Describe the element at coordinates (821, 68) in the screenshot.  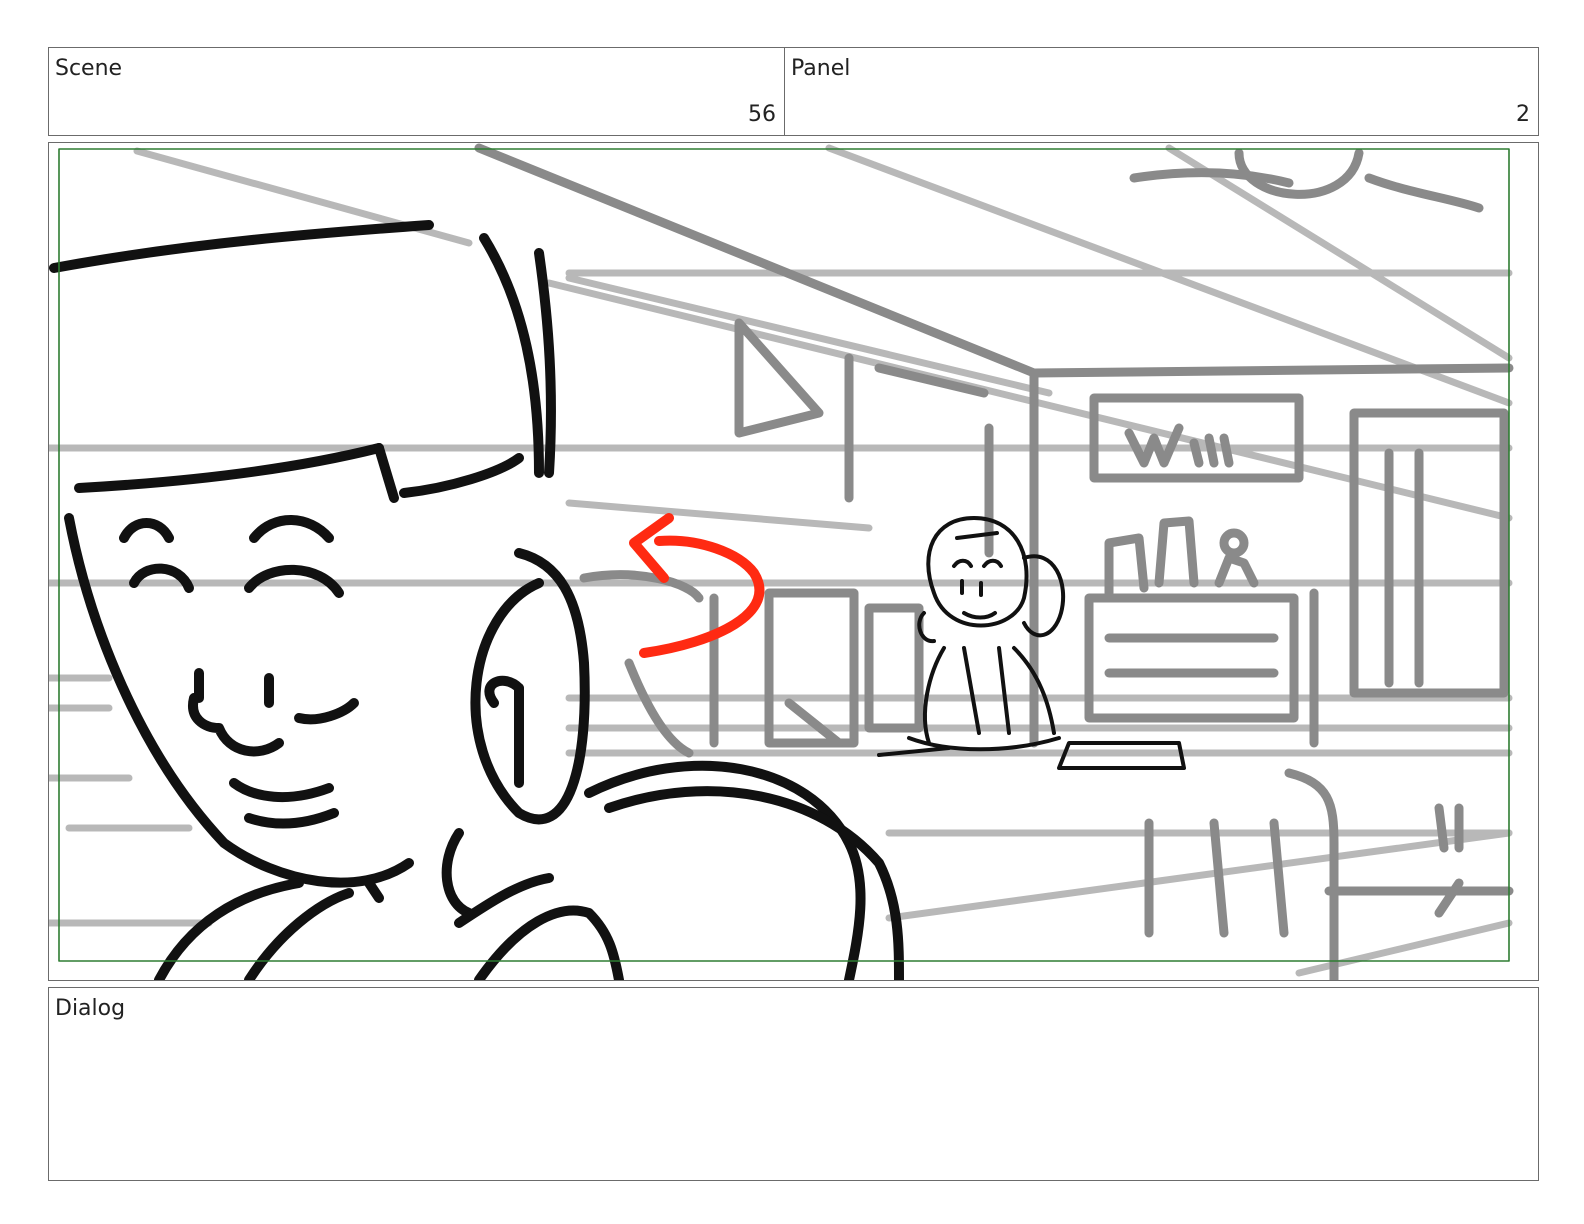
I see `panel-label: Panel` at that location.